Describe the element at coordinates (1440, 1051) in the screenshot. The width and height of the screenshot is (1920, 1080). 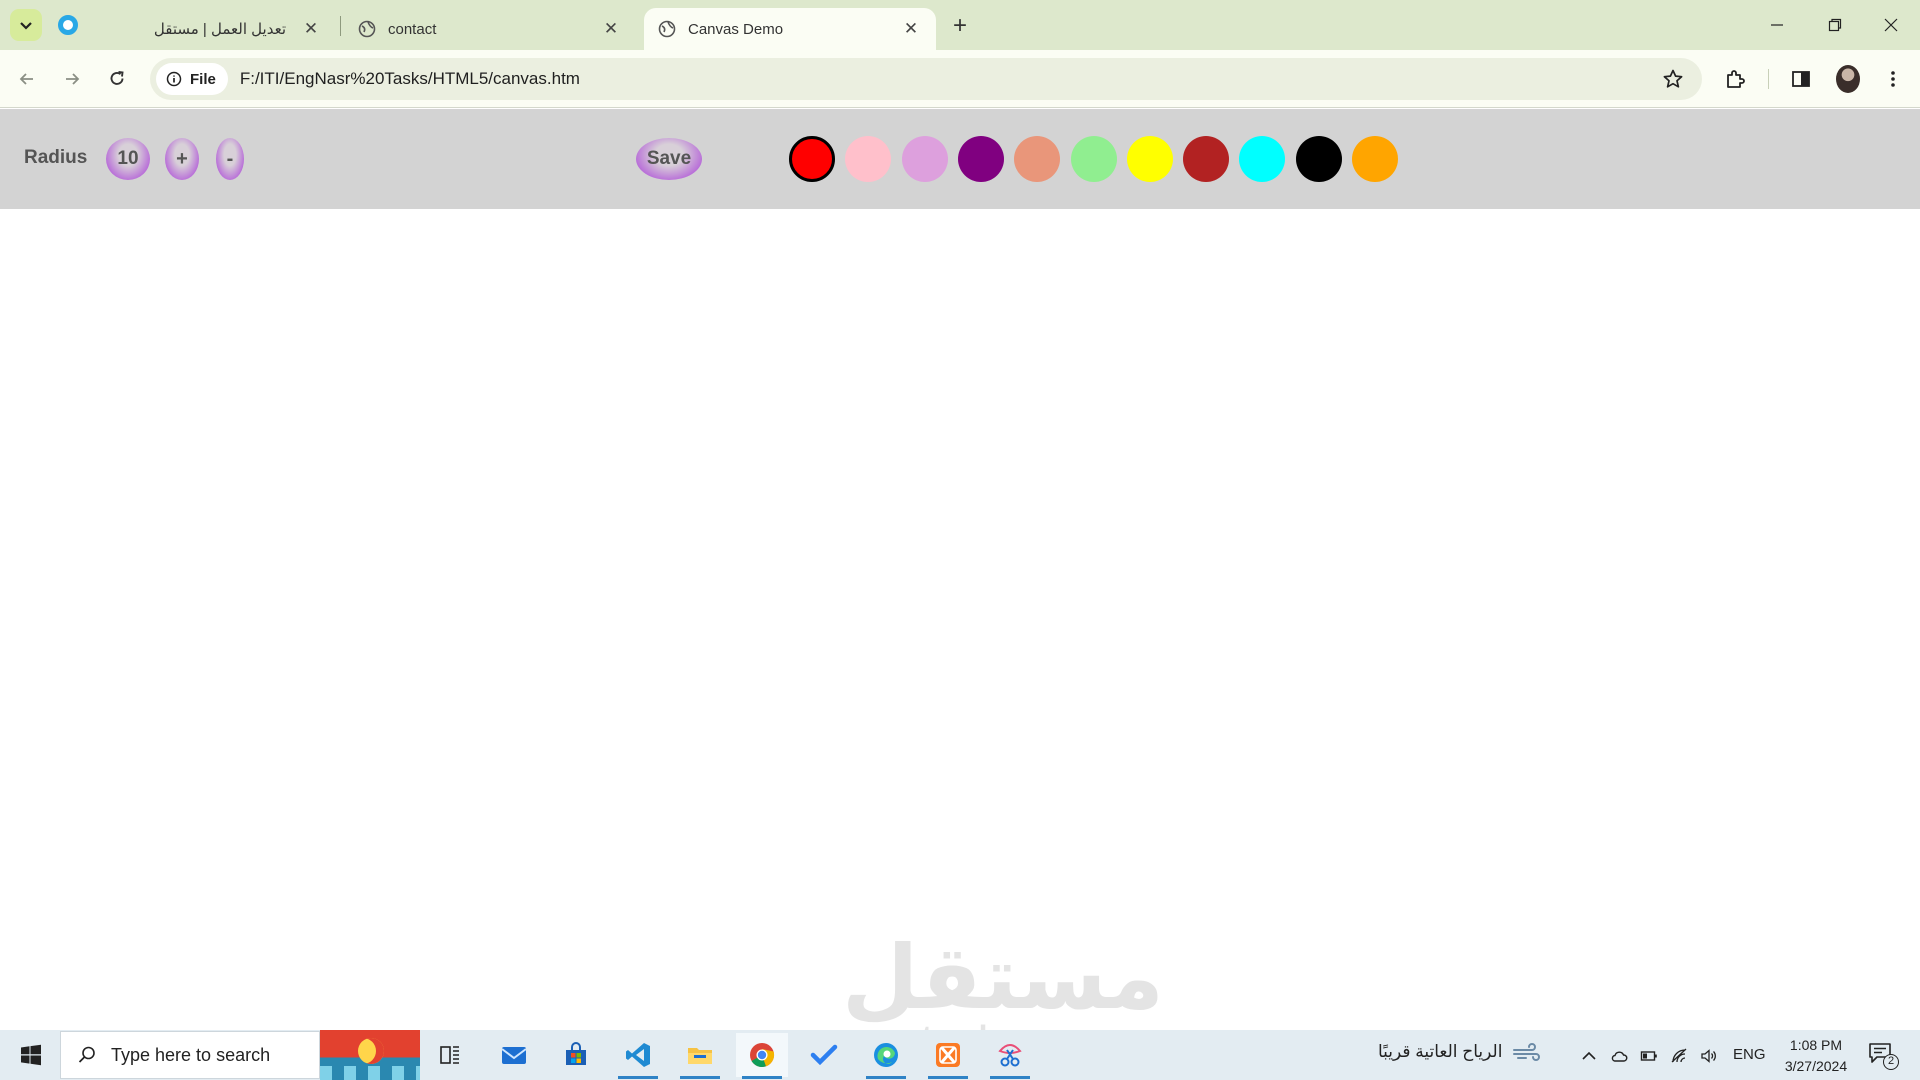
I see `weather-text: الرياح العاتية قريبًا` at that location.